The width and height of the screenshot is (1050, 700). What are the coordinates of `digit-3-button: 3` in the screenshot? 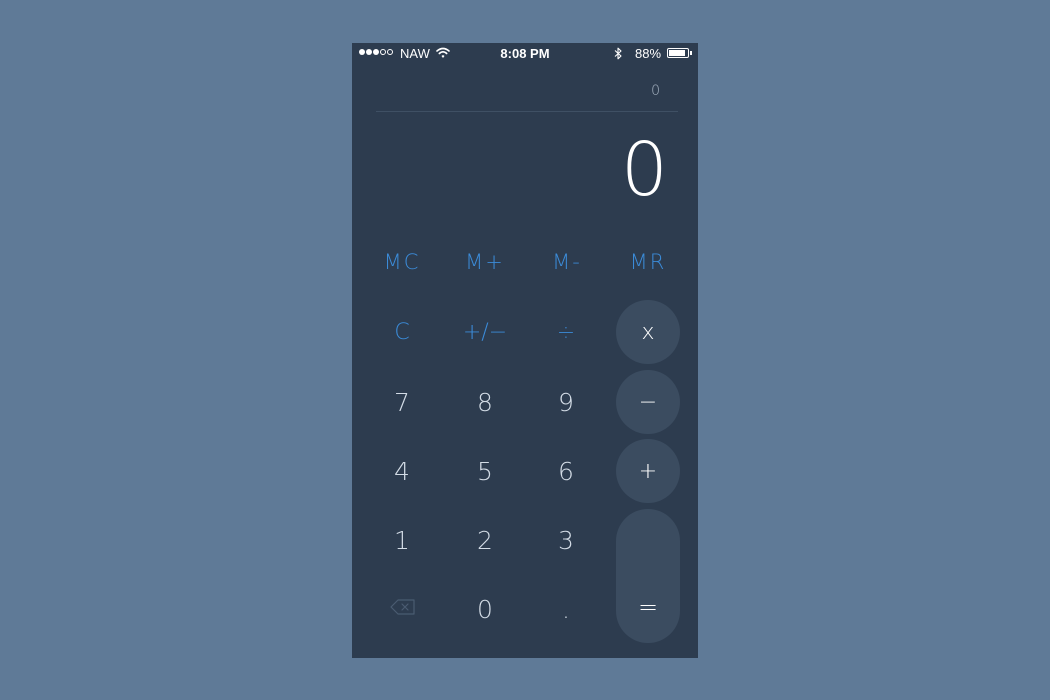 It's located at (566, 540).